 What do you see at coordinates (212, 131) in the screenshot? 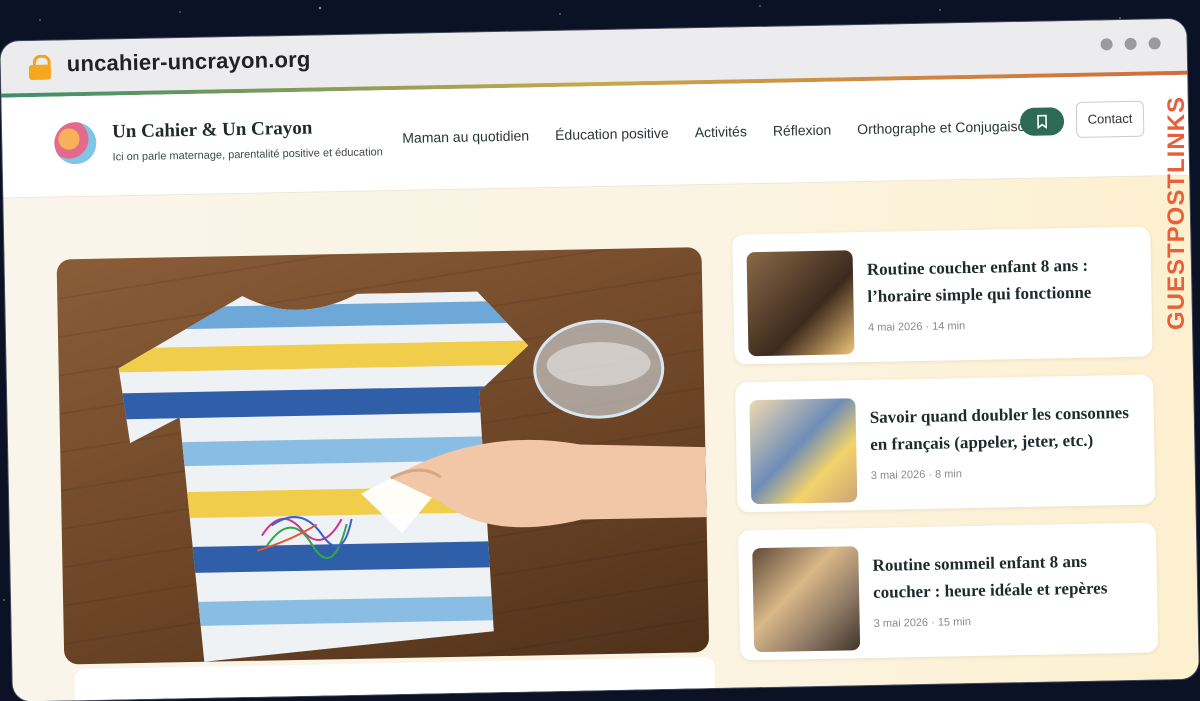
I see `site-title: Un Cahier & Un Crayon` at bounding box center [212, 131].